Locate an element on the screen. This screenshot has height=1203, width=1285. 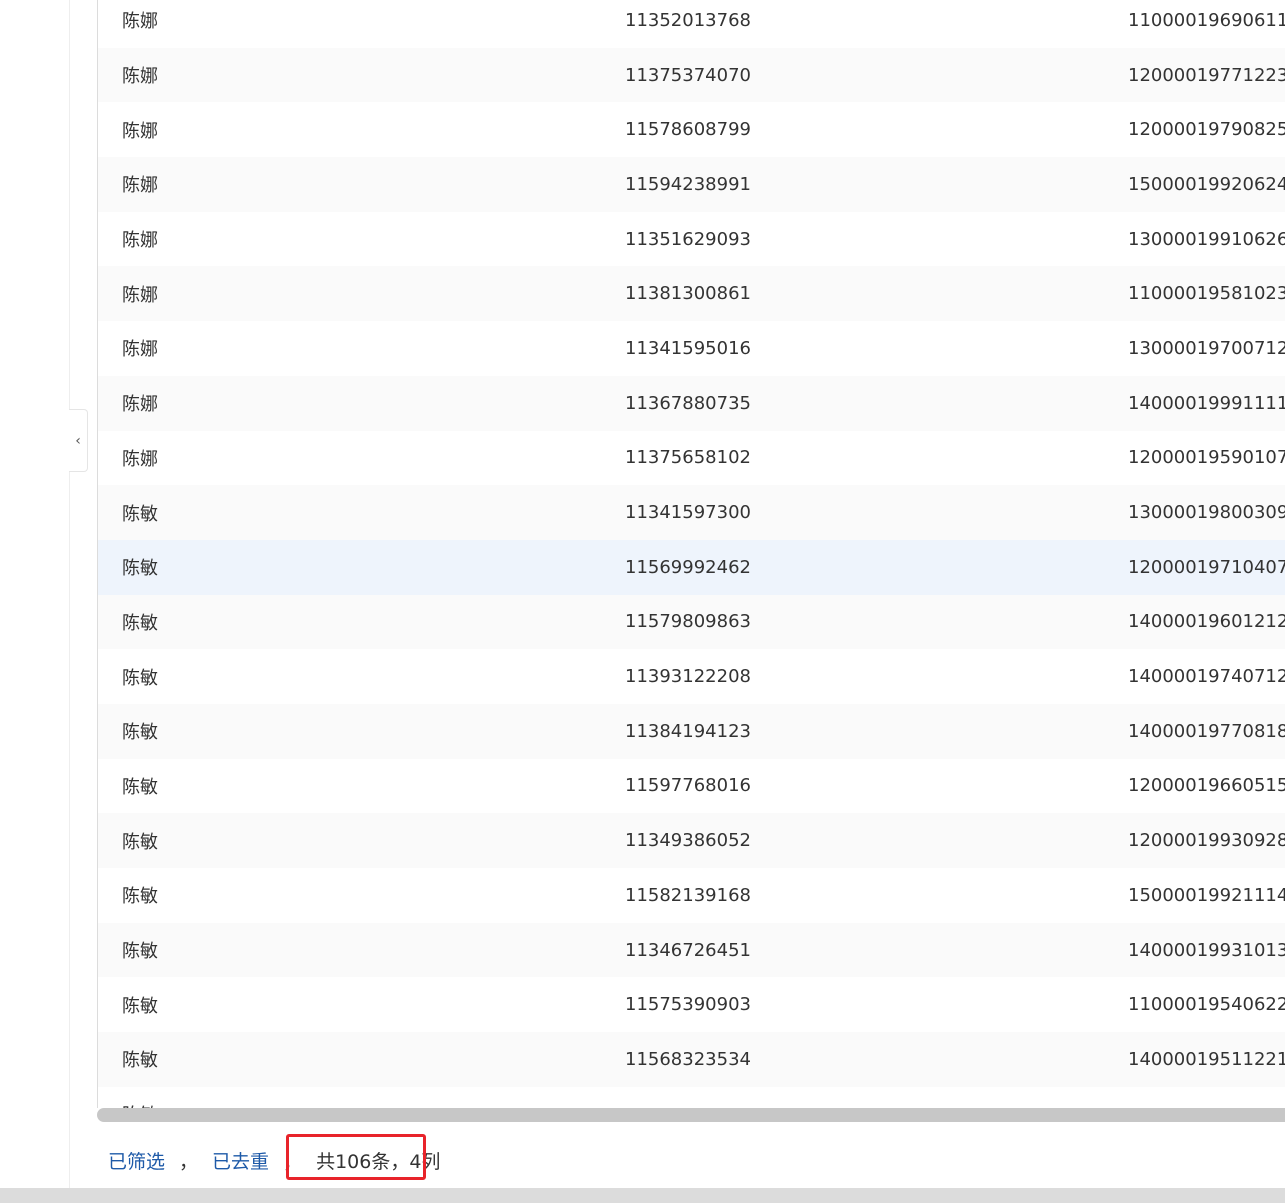
left-sidebar-strip is located at coordinates (35, 594).